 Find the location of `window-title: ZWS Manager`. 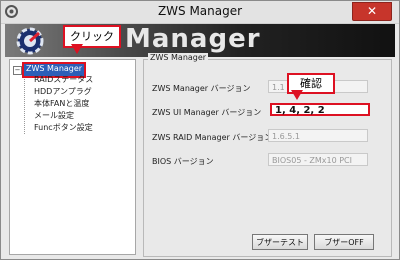

window-title: ZWS Manager is located at coordinates (200, 11).